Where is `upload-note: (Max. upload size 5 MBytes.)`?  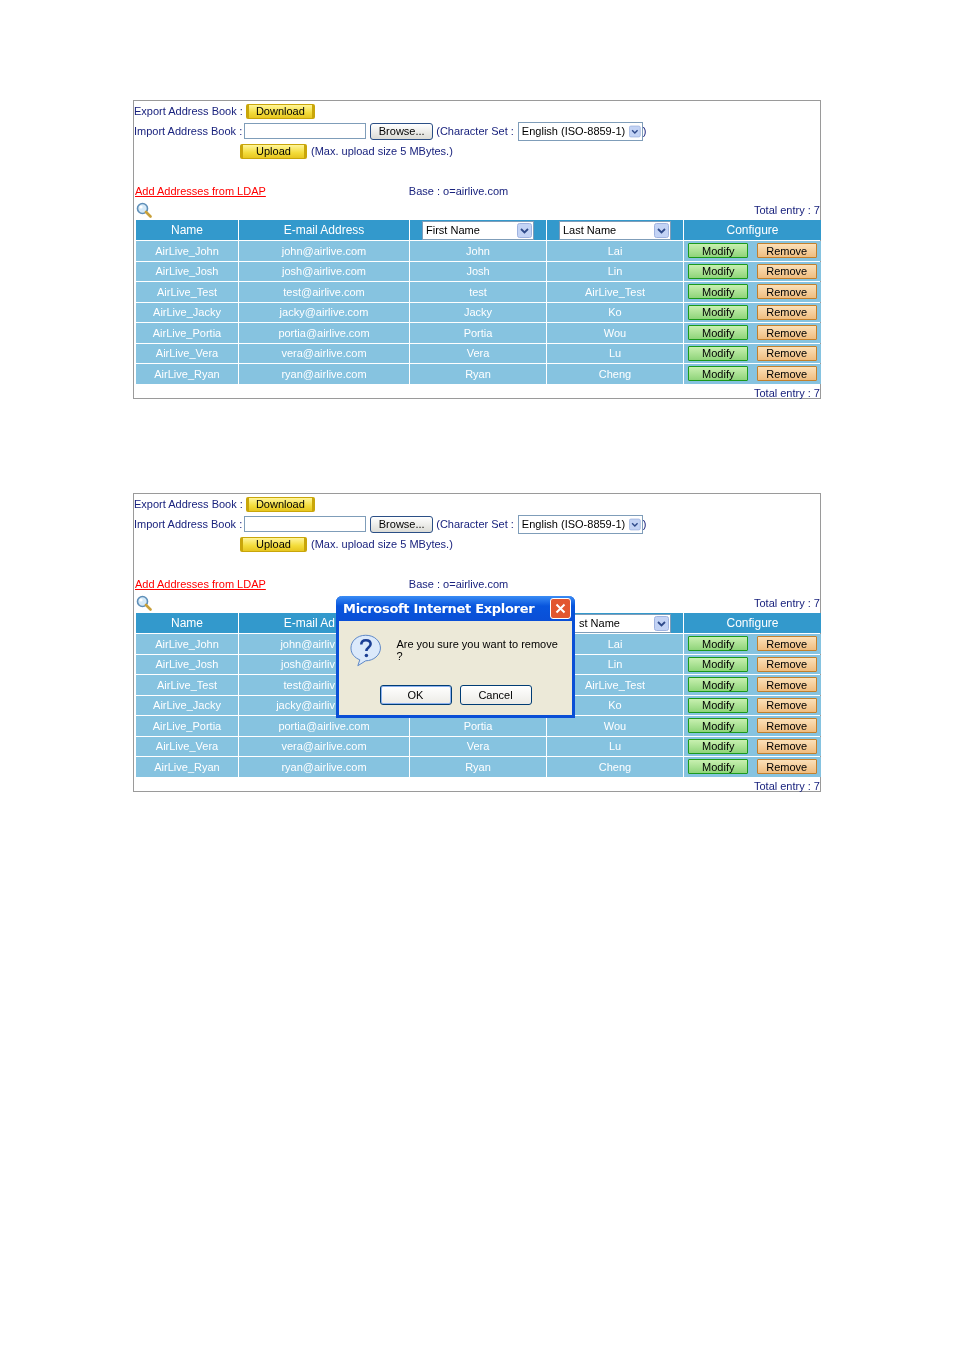 upload-note: (Max. upload size 5 MBytes.) is located at coordinates (382, 151).